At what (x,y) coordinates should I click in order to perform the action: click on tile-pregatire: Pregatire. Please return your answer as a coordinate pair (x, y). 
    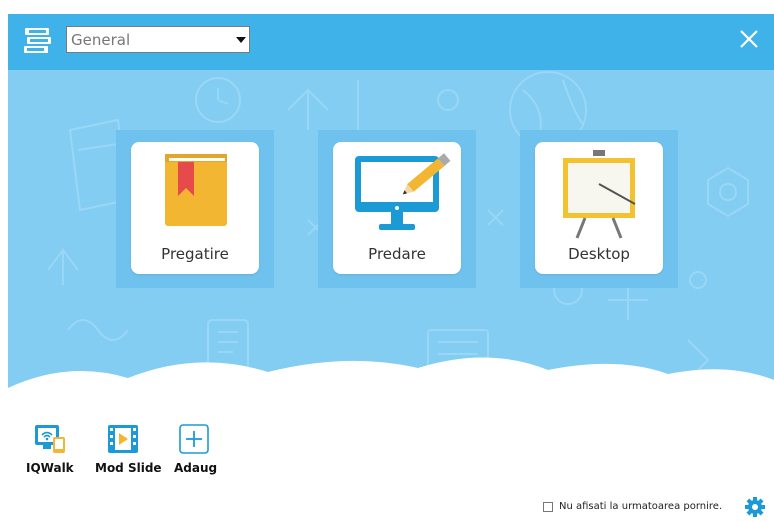
    Looking at the image, I should click on (195, 208).